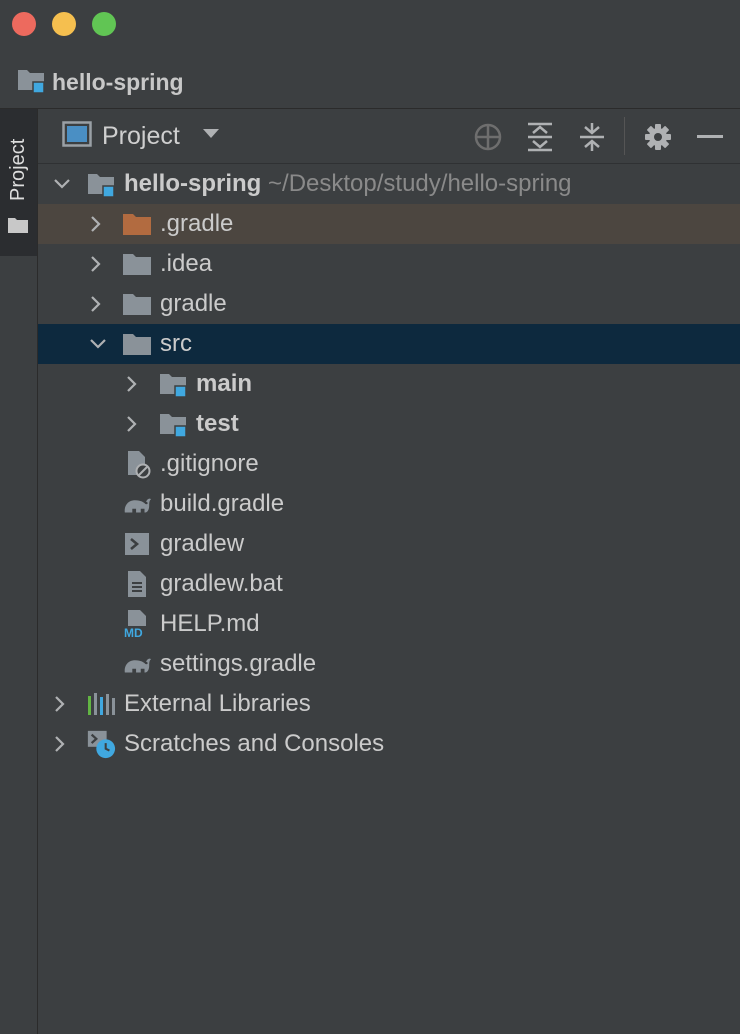 Image resolution: width=740 pixels, height=1034 pixels. What do you see at coordinates (137, 224) in the screenshot?
I see `folder-orange-icon` at bounding box center [137, 224].